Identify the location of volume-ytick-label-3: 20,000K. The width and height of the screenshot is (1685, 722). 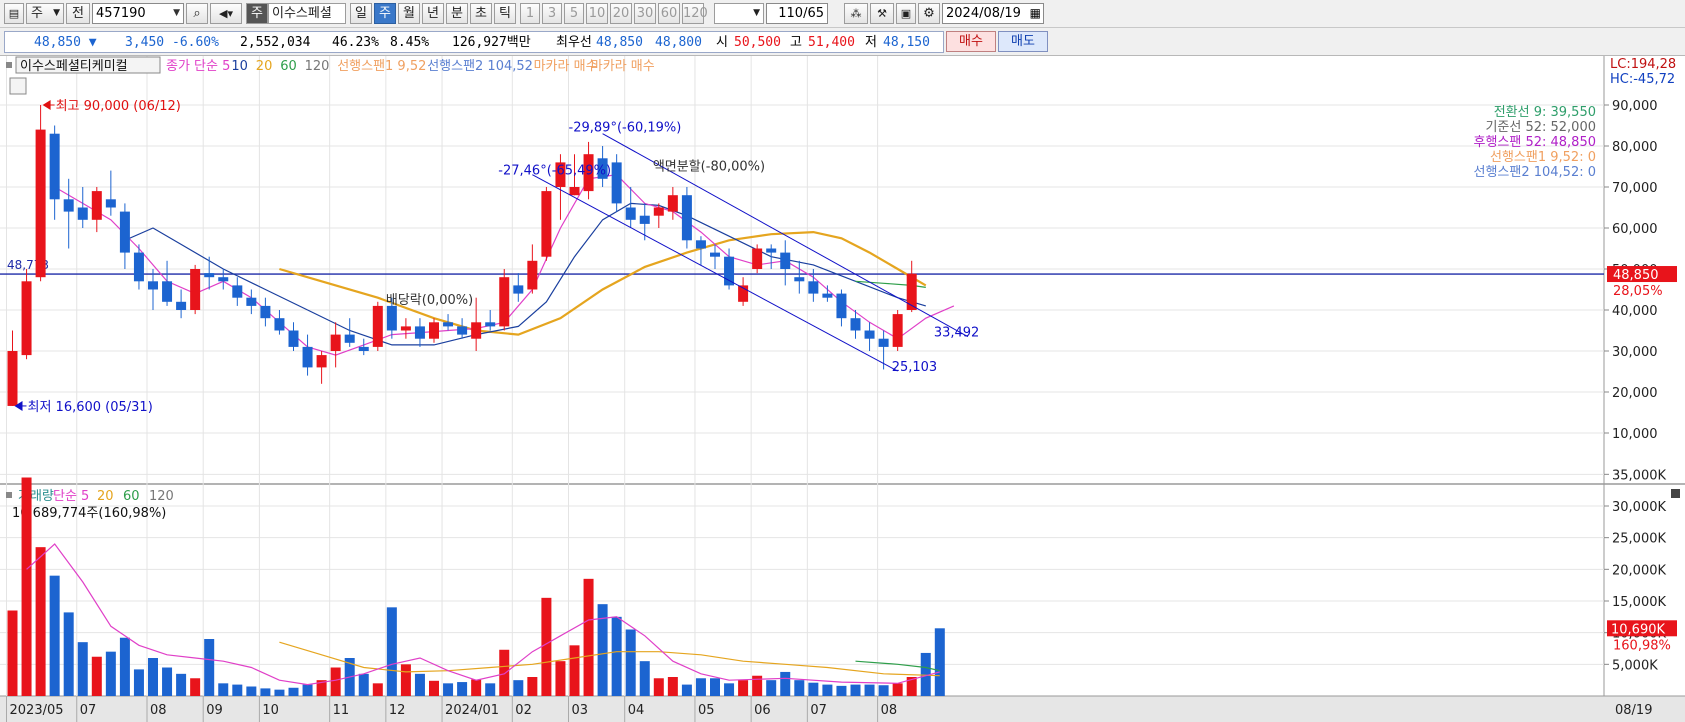
(1639, 570).